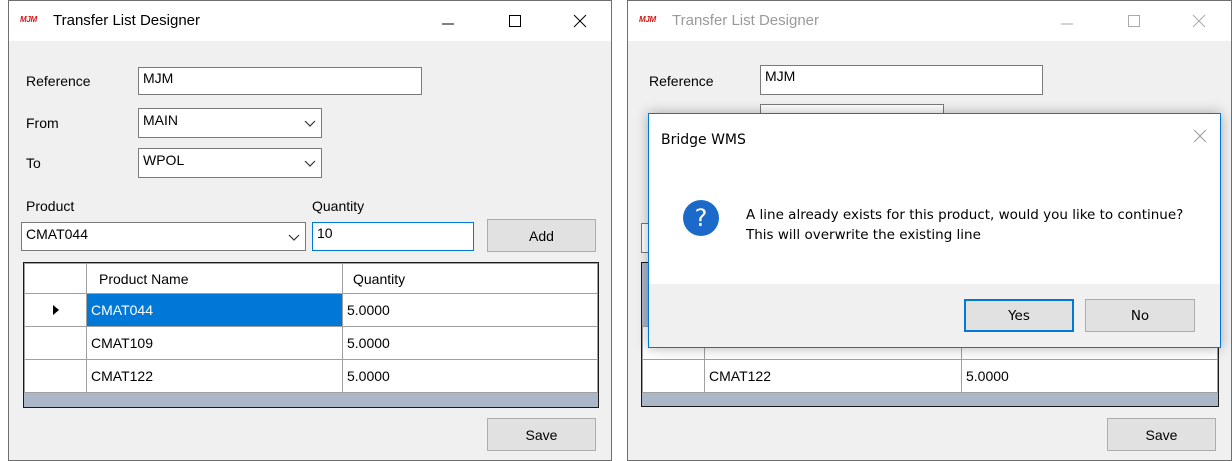  I want to click on from-select: MAIN, so click(230, 123).